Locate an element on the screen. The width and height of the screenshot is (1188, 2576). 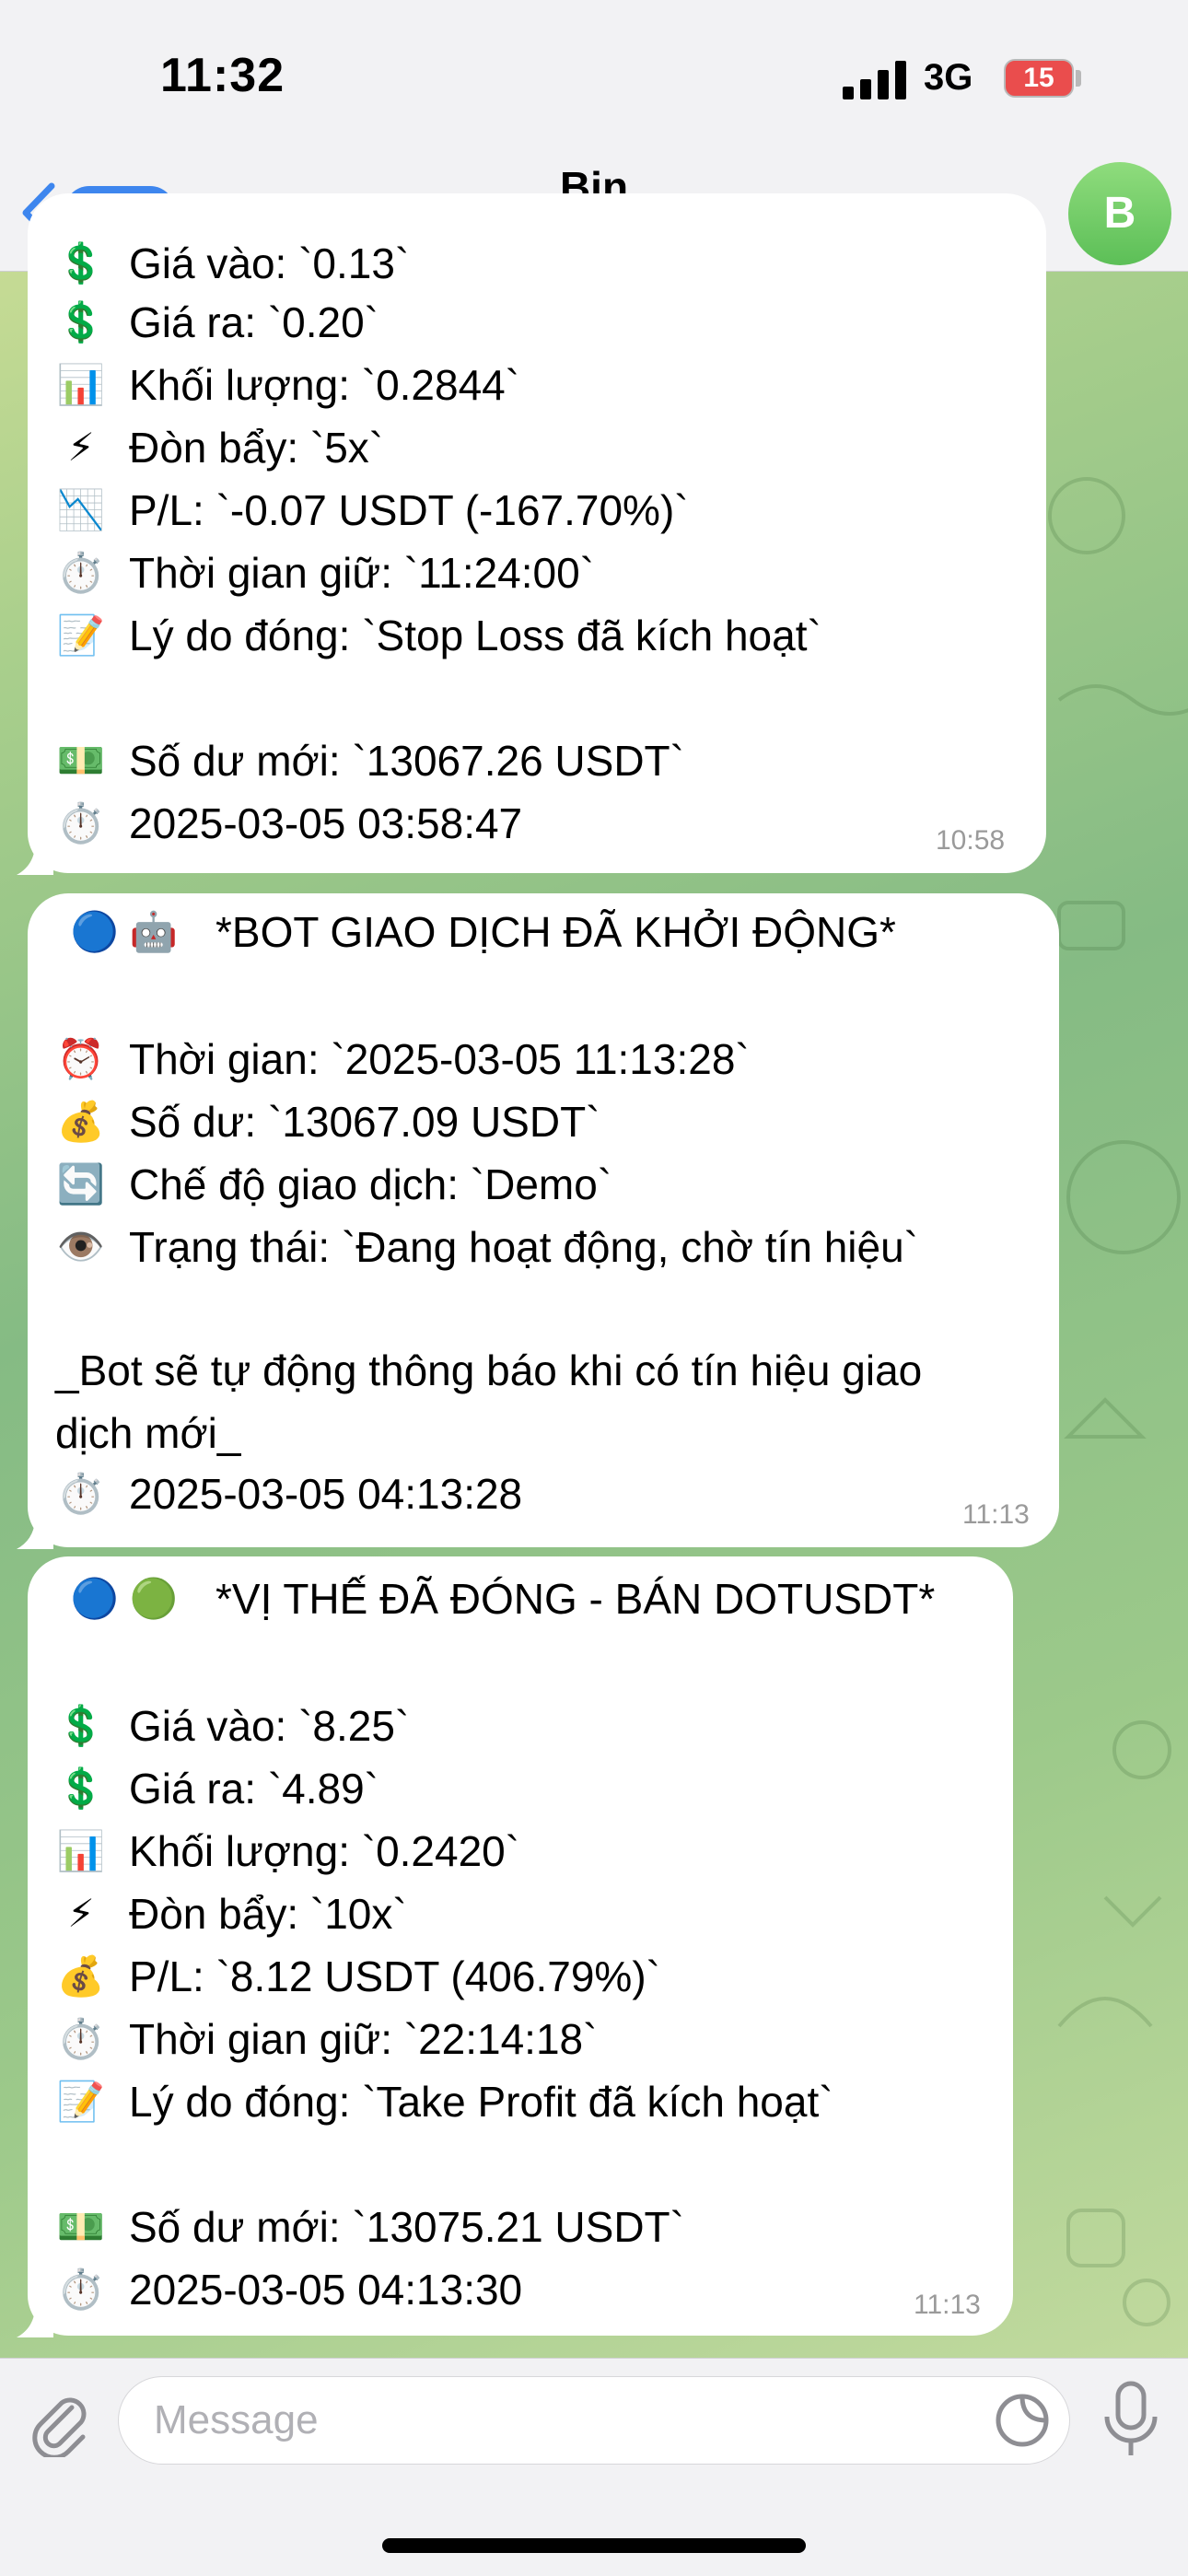
message-line: 💰 P/L: `8.12 USDT (406.79%)` is located at coordinates (357, 1977).